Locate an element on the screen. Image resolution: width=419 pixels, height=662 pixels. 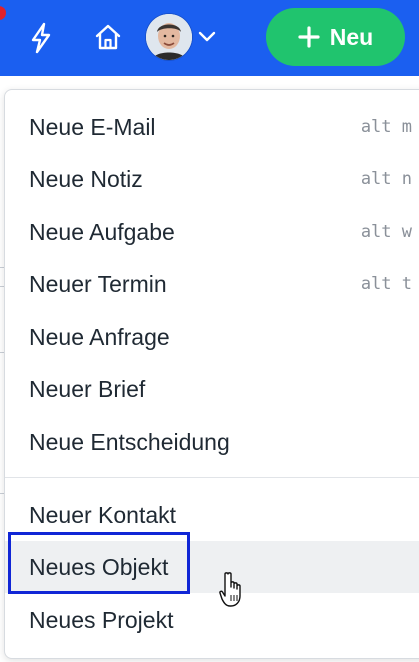
menu-item-shortcut: alt n is located at coordinates (386, 179).